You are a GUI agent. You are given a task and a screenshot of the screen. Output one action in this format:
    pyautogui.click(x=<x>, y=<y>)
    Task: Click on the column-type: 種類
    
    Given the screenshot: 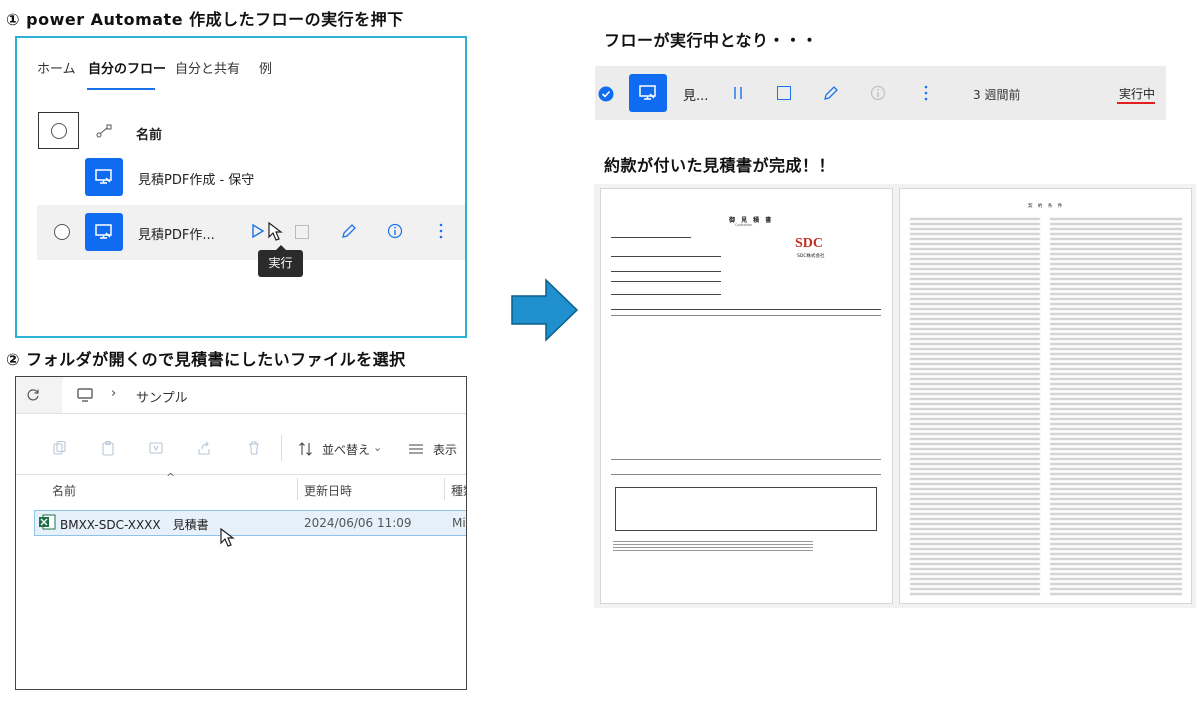 What is the action you would take?
    pyautogui.click(x=458, y=490)
    